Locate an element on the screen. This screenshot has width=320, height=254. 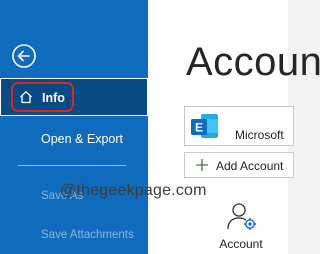
svg-text: E is located at coordinates (199, 128).